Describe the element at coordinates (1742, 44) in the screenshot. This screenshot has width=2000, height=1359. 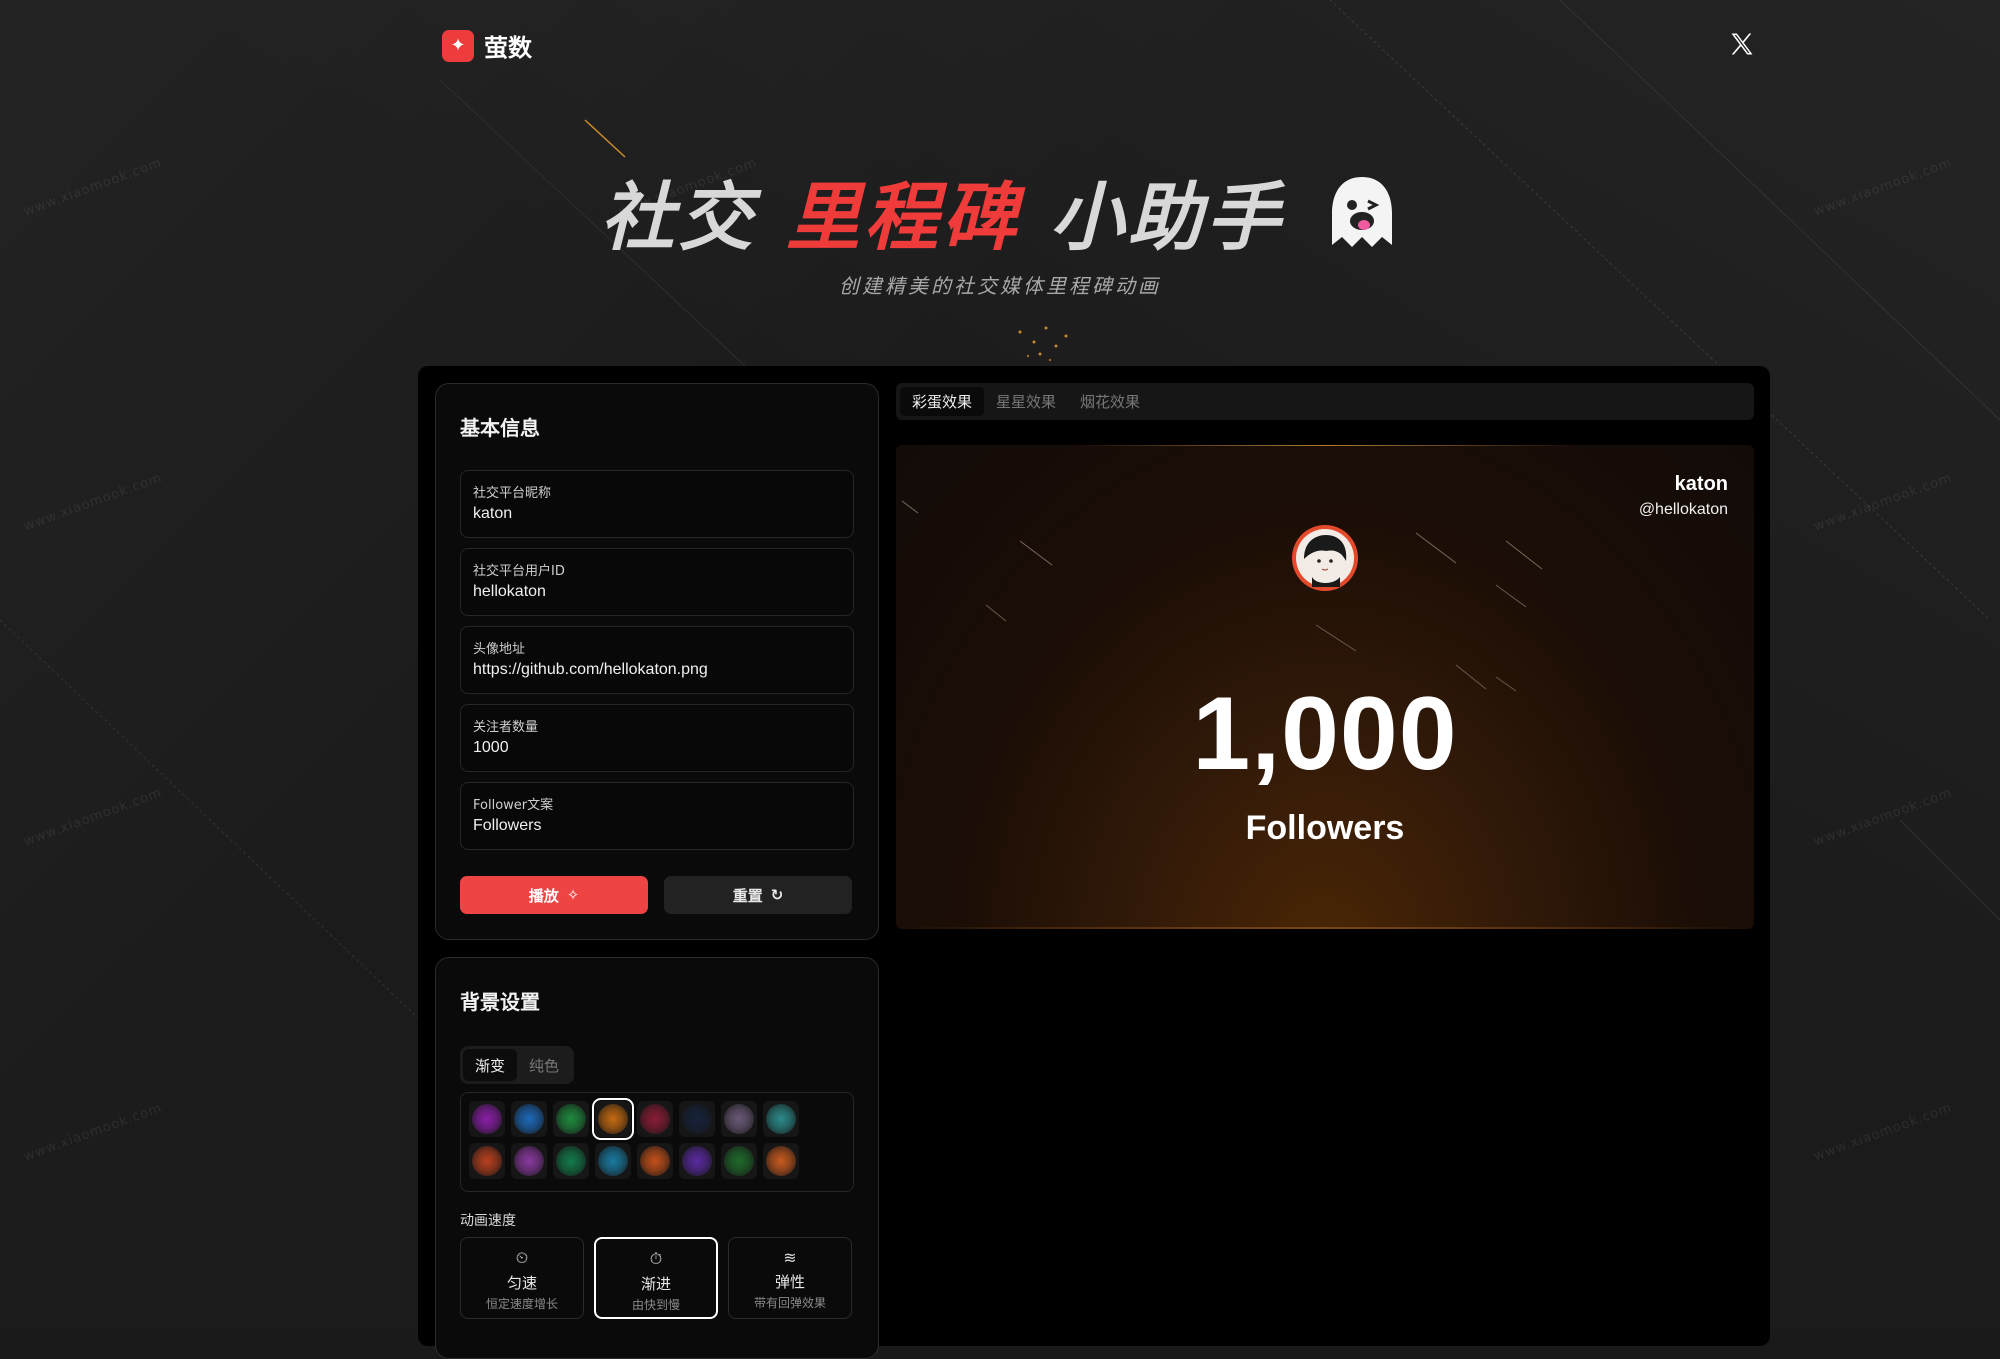
I see `x-logo-icon` at that location.